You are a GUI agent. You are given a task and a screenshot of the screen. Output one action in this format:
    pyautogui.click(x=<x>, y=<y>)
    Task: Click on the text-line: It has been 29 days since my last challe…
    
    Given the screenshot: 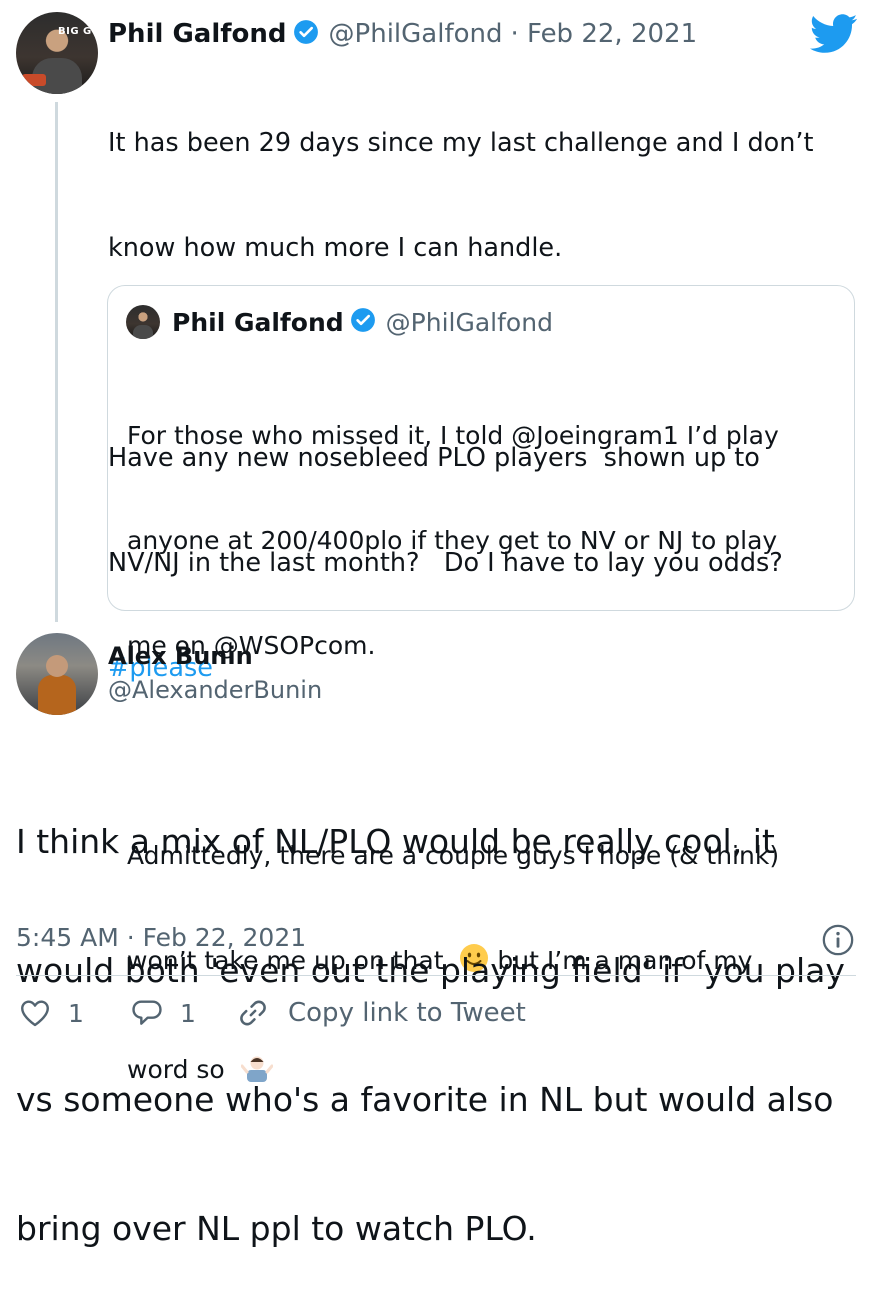 What is the action you would take?
    pyautogui.click(x=461, y=143)
    